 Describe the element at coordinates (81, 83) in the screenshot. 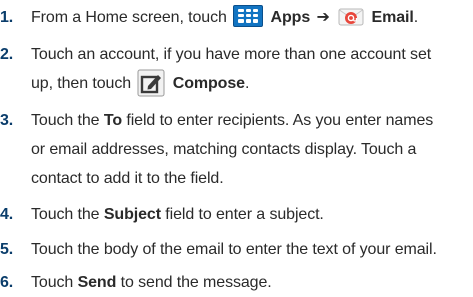

I see `step-2-text: up, then touch` at that location.